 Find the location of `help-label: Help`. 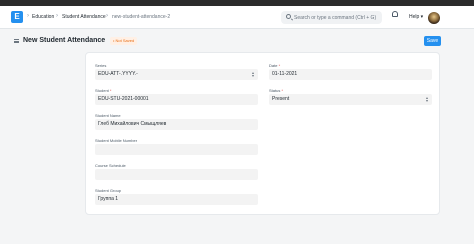

help-label: Help is located at coordinates (414, 17).